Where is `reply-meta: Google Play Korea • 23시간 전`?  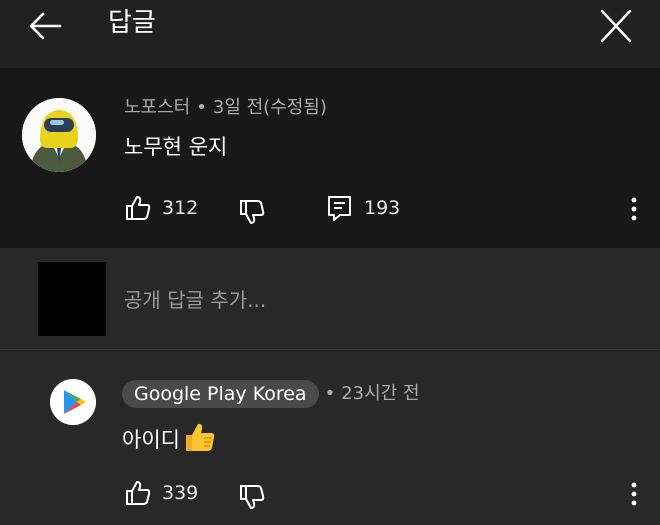 reply-meta: Google Play Korea • 23시간 전 is located at coordinates (271, 394).